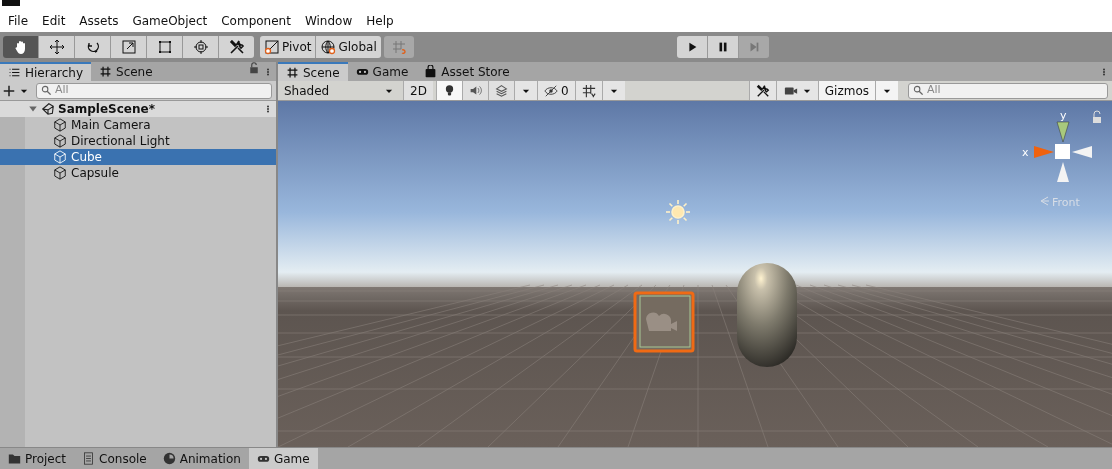 This screenshot has height=469, width=1112. I want to click on effects-menu-button, so click(525, 90).